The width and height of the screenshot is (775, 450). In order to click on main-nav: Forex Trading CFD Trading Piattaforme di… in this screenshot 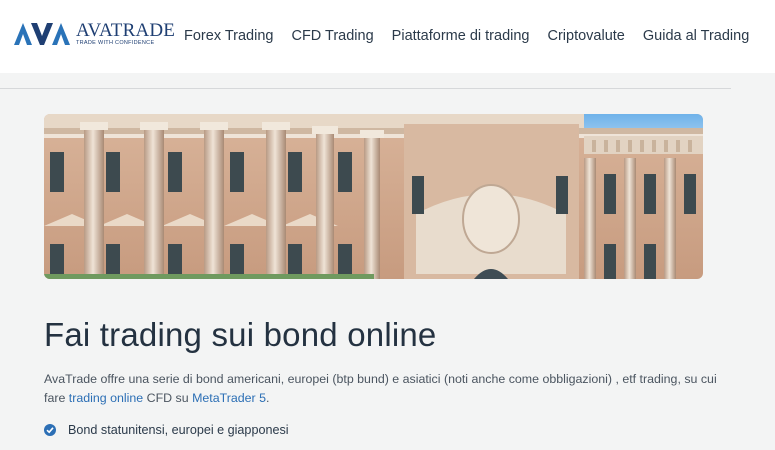, I will do `click(466, 36)`.